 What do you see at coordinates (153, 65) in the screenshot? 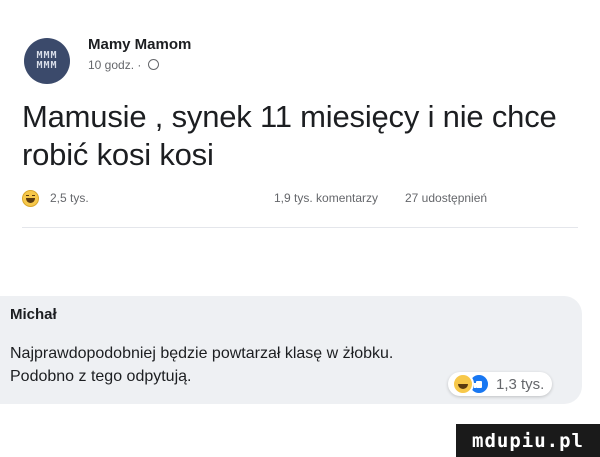
I see `globe-icon` at bounding box center [153, 65].